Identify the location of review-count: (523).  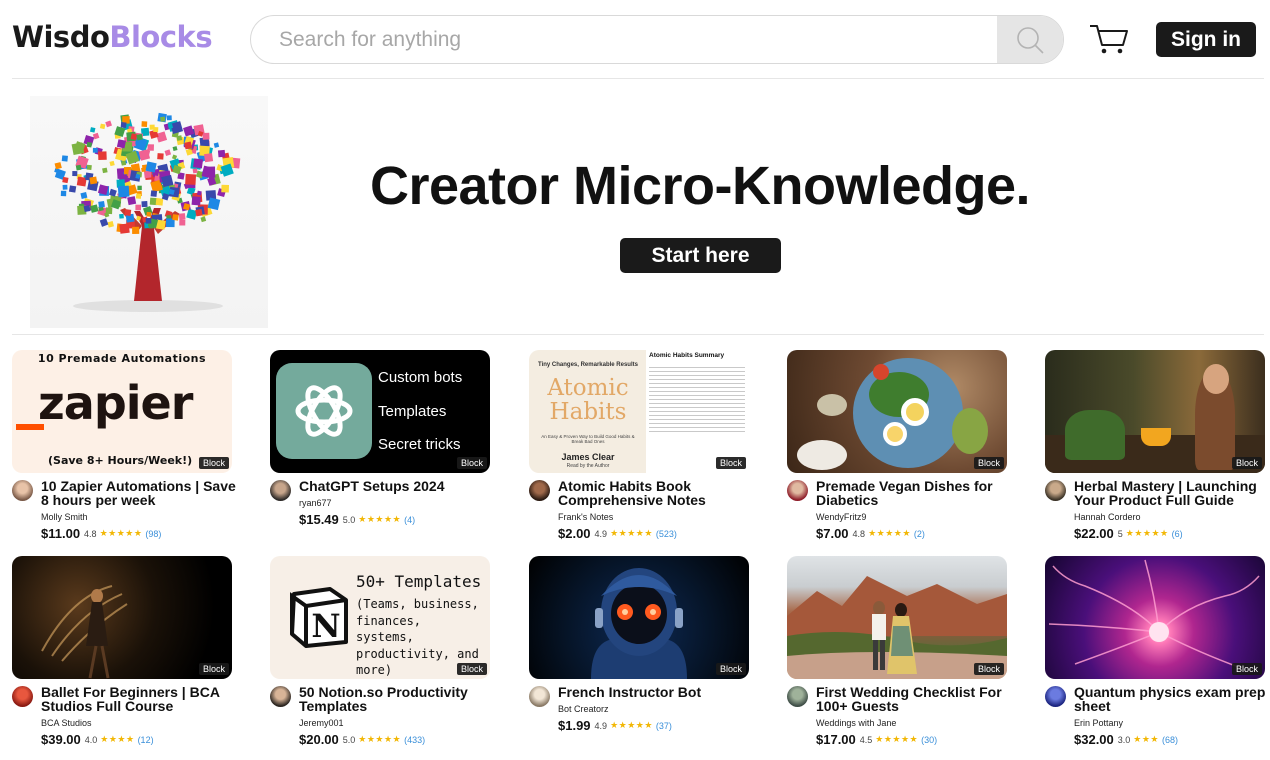
(666, 534).